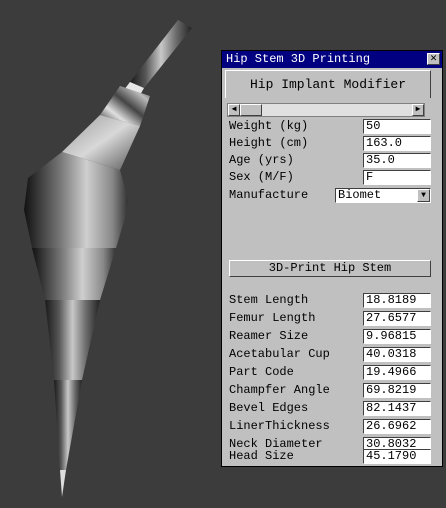 The height and width of the screenshot is (508, 446). Describe the element at coordinates (397, 372) in the screenshot. I see `part-code-field: 19.4966` at that location.